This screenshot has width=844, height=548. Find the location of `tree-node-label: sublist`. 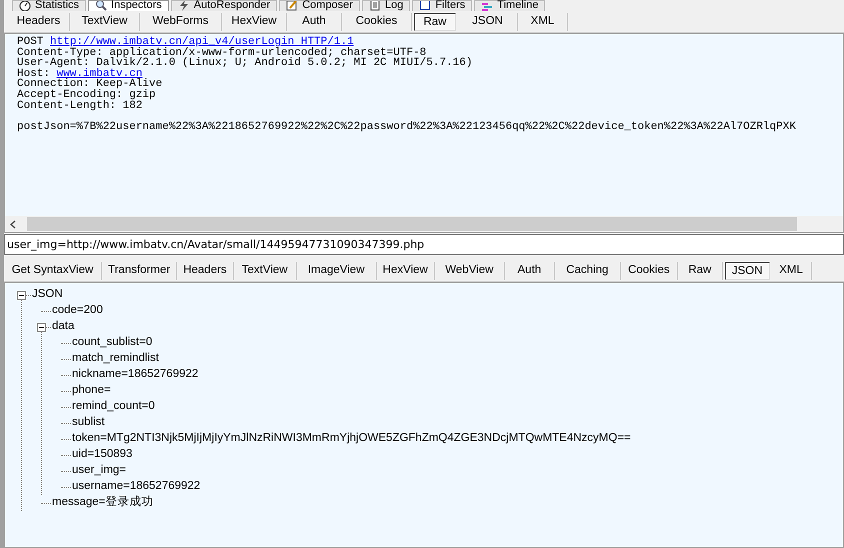

tree-node-label: sublist is located at coordinates (88, 423).